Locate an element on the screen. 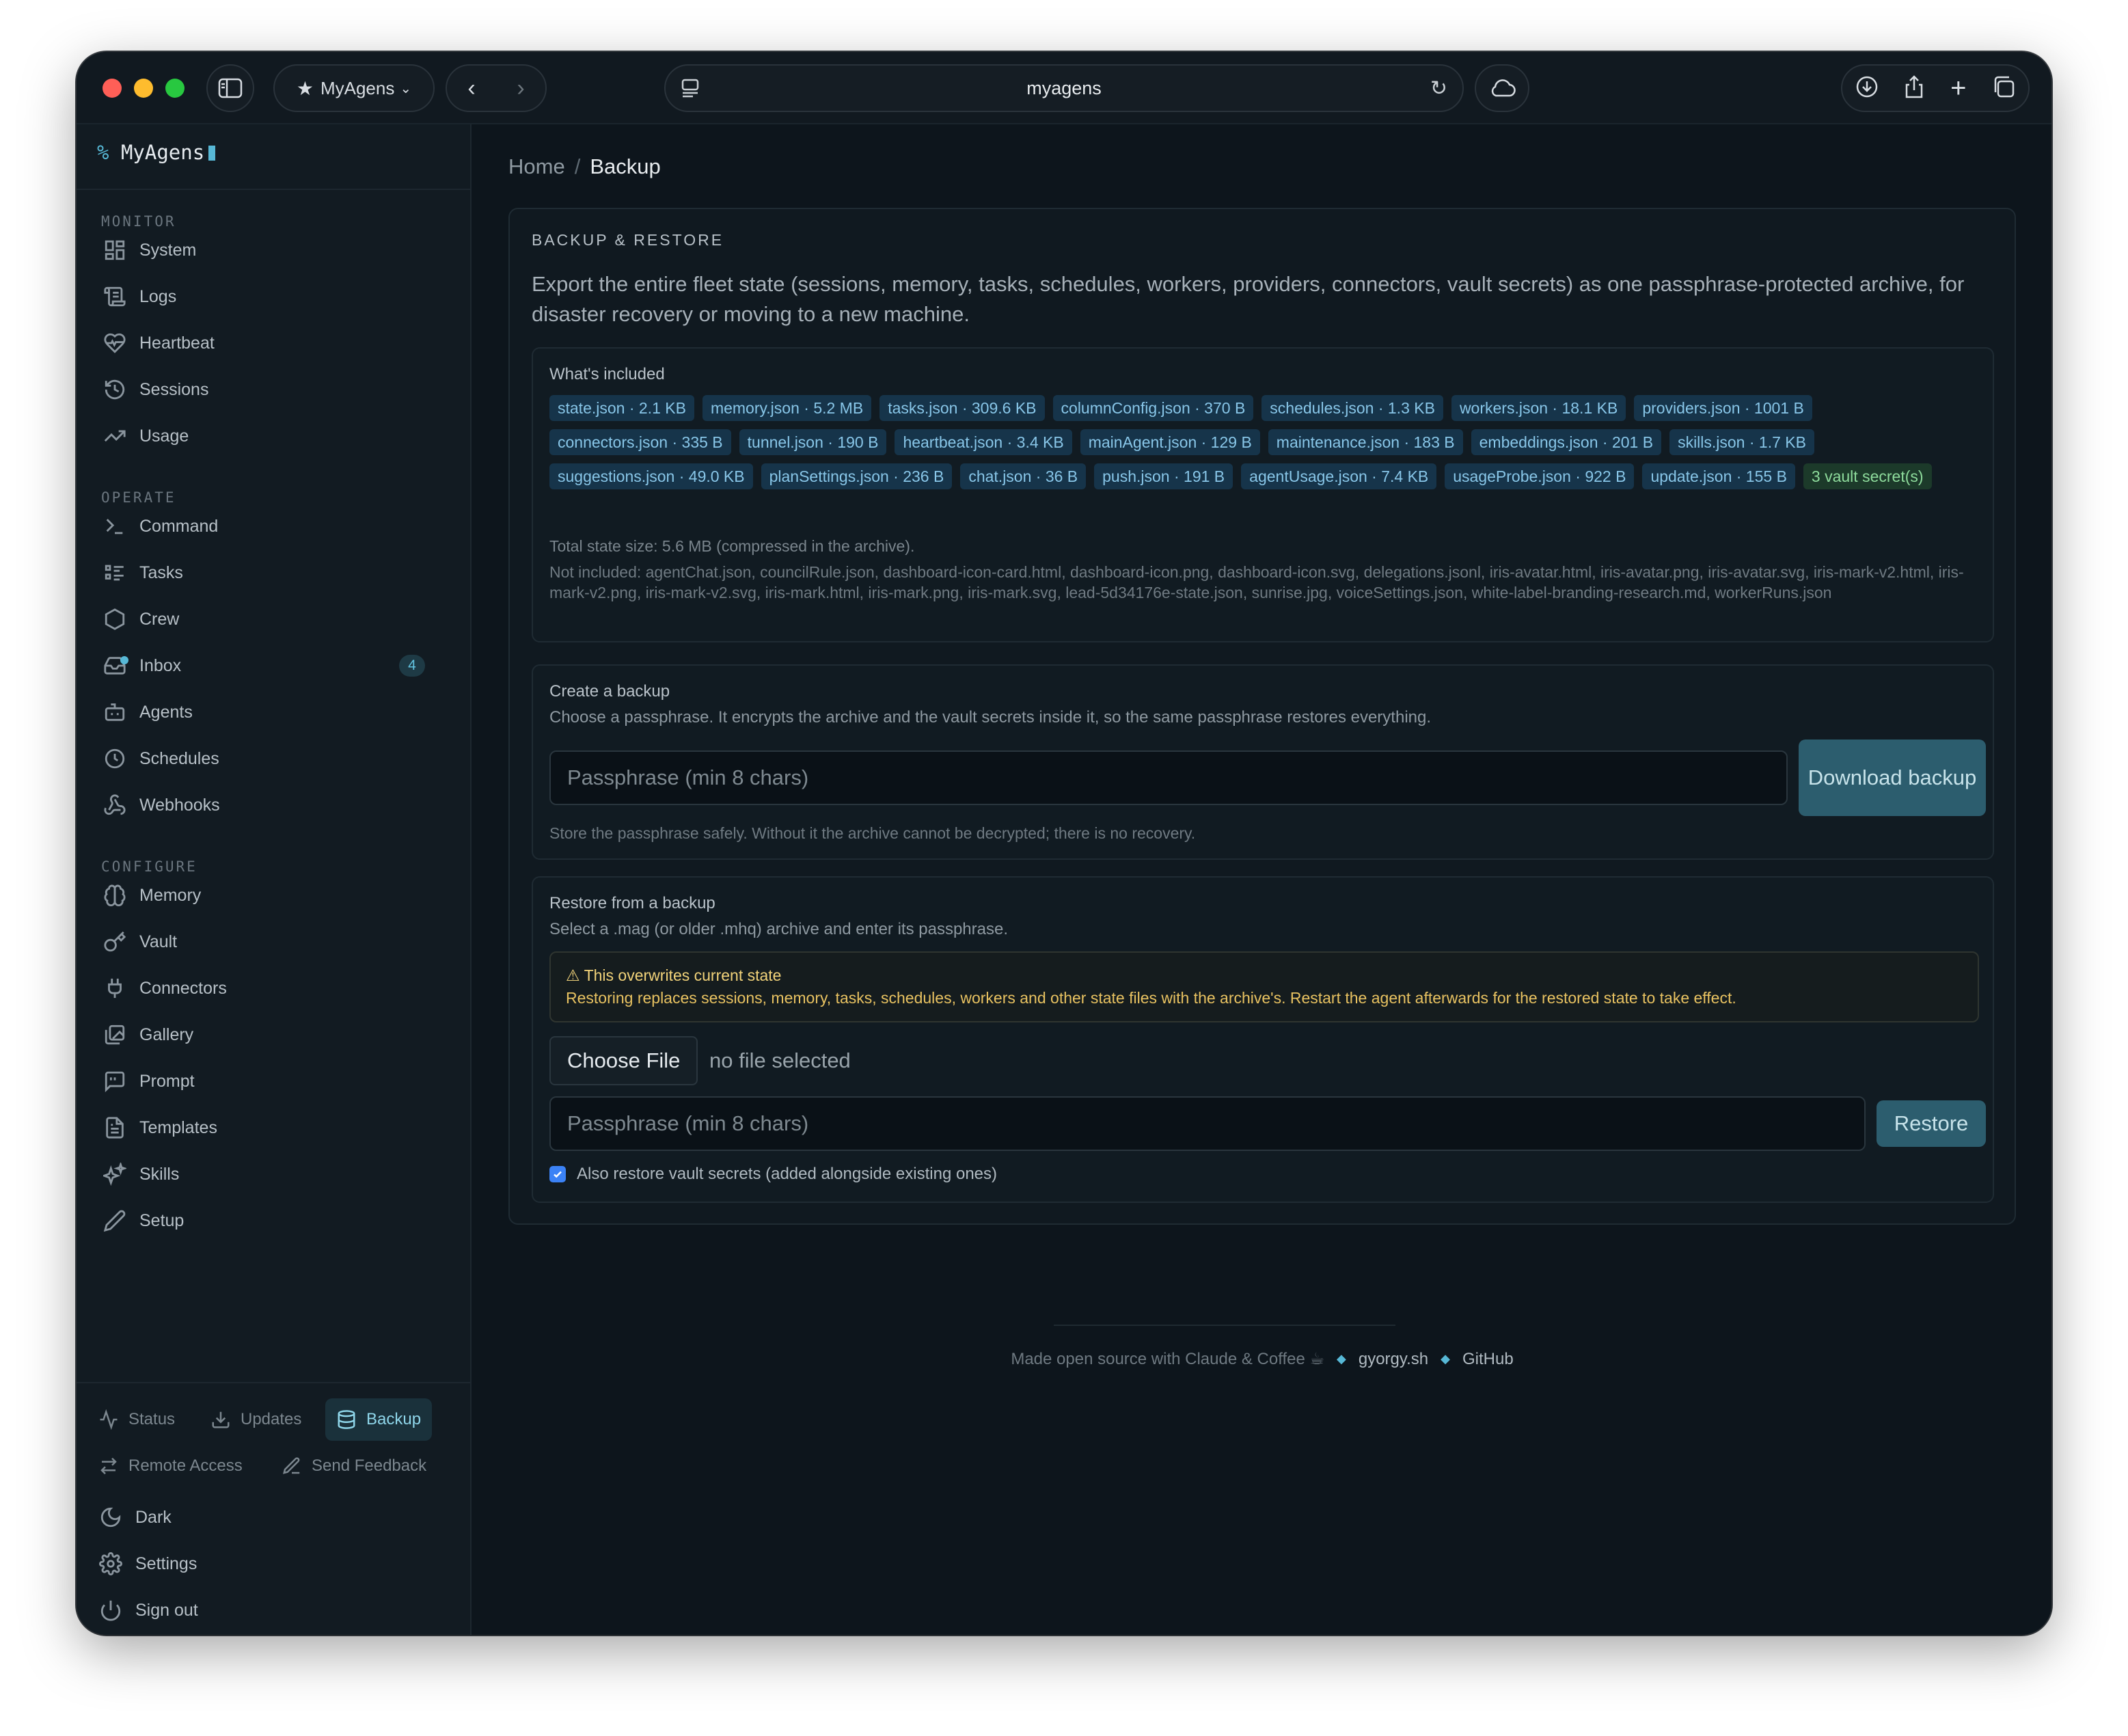 This screenshot has width=2128, height=1736. reload-icon: ↻ is located at coordinates (1439, 88).